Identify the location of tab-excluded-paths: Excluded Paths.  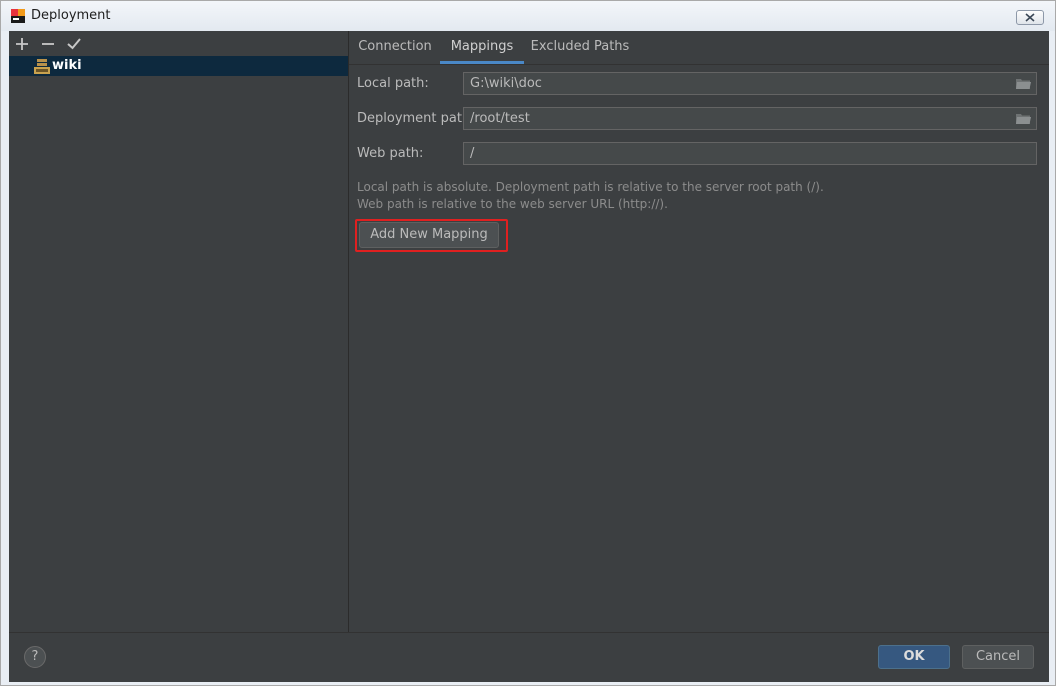
(580, 46).